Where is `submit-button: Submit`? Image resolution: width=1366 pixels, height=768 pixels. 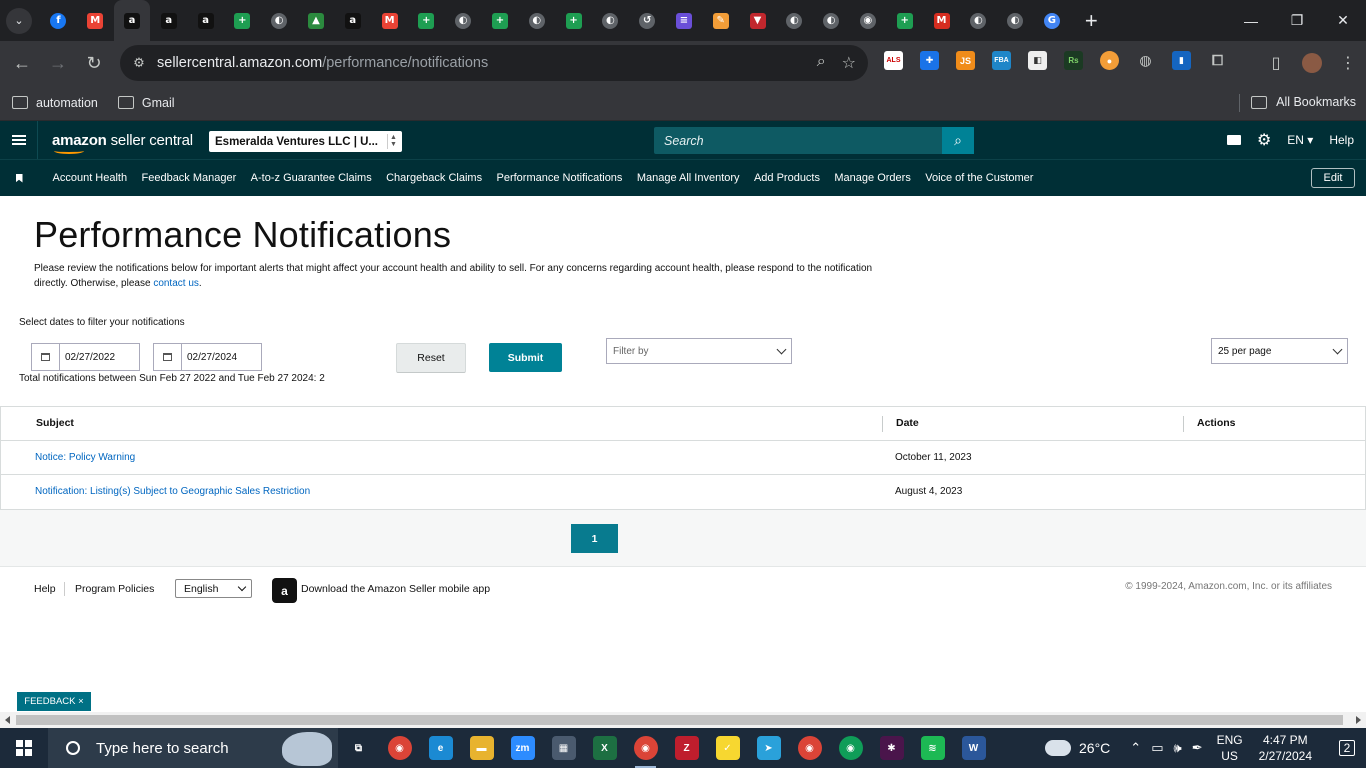
submit-button: Submit is located at coordinates (525, 357).